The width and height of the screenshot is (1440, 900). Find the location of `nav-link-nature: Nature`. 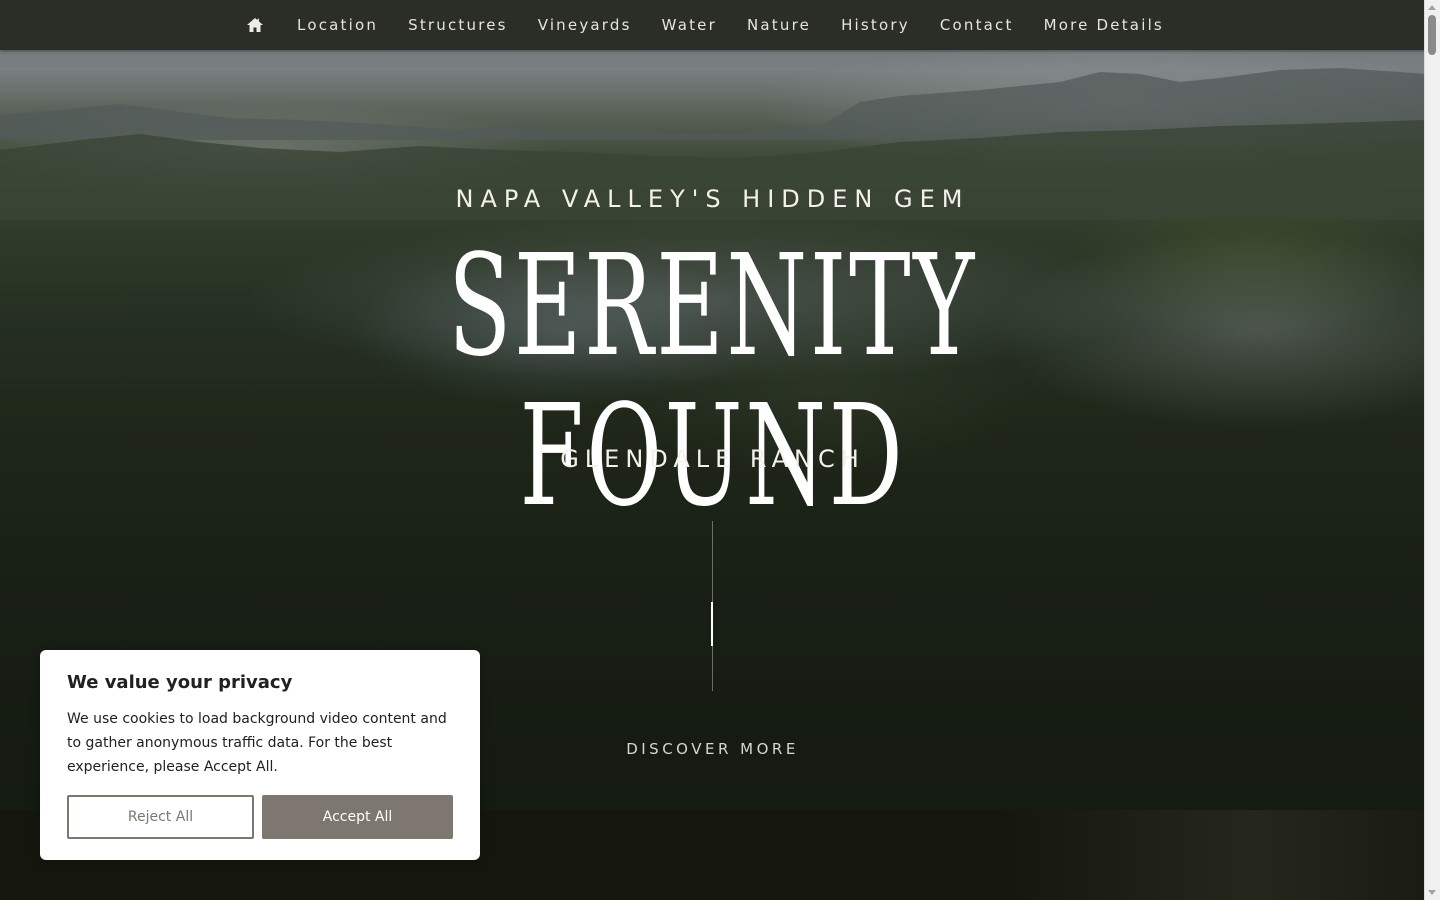

nav-link-nature: Nature is located at coordinates (779, 25).